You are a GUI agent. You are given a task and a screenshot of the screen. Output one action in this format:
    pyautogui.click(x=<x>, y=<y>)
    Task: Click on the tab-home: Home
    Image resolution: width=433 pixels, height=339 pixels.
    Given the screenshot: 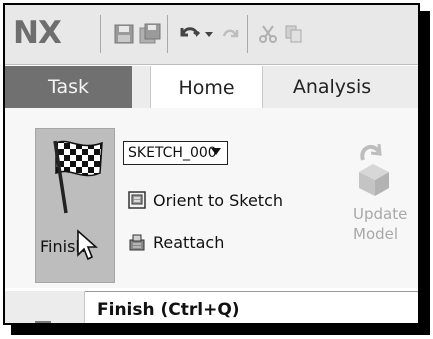 What is the action you would take?
    pyautogui.click(x=206, y=87)
    